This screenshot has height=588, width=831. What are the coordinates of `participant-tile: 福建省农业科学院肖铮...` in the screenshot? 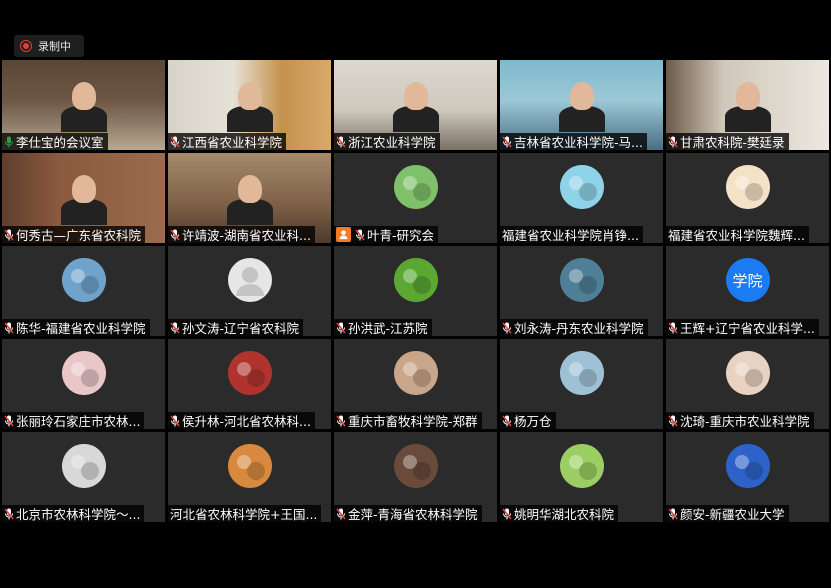 It's located at (581, 198).